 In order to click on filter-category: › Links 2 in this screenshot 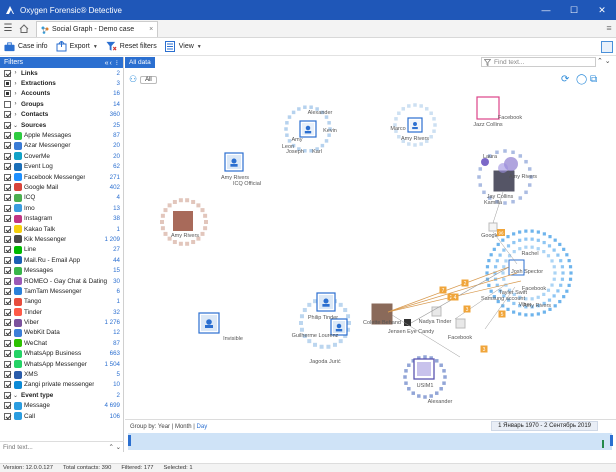, I will do `click(61, 73)`.